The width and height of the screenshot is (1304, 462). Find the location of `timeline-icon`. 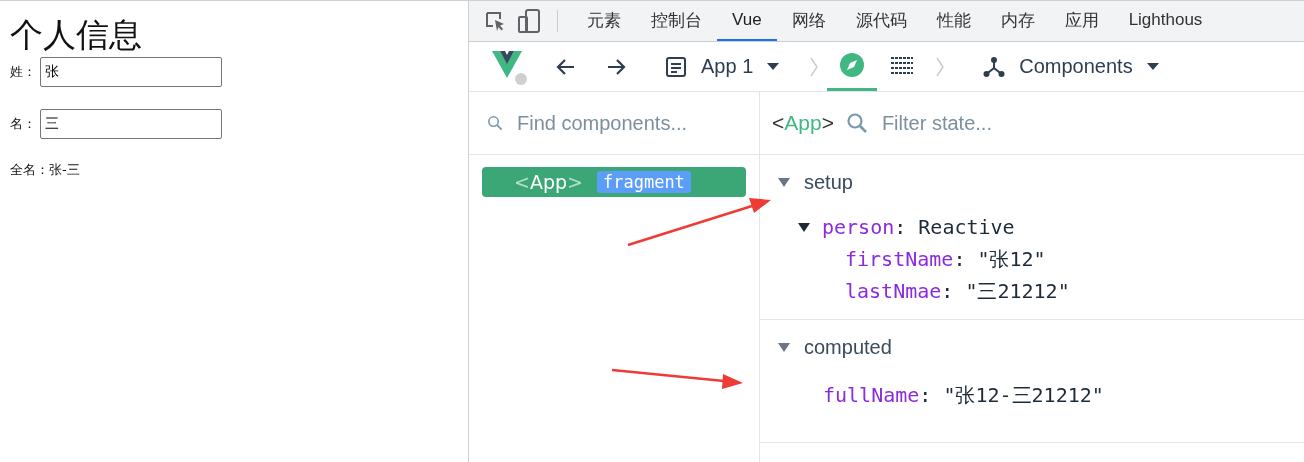

timeline-icon is located at coordinates (902, 65).